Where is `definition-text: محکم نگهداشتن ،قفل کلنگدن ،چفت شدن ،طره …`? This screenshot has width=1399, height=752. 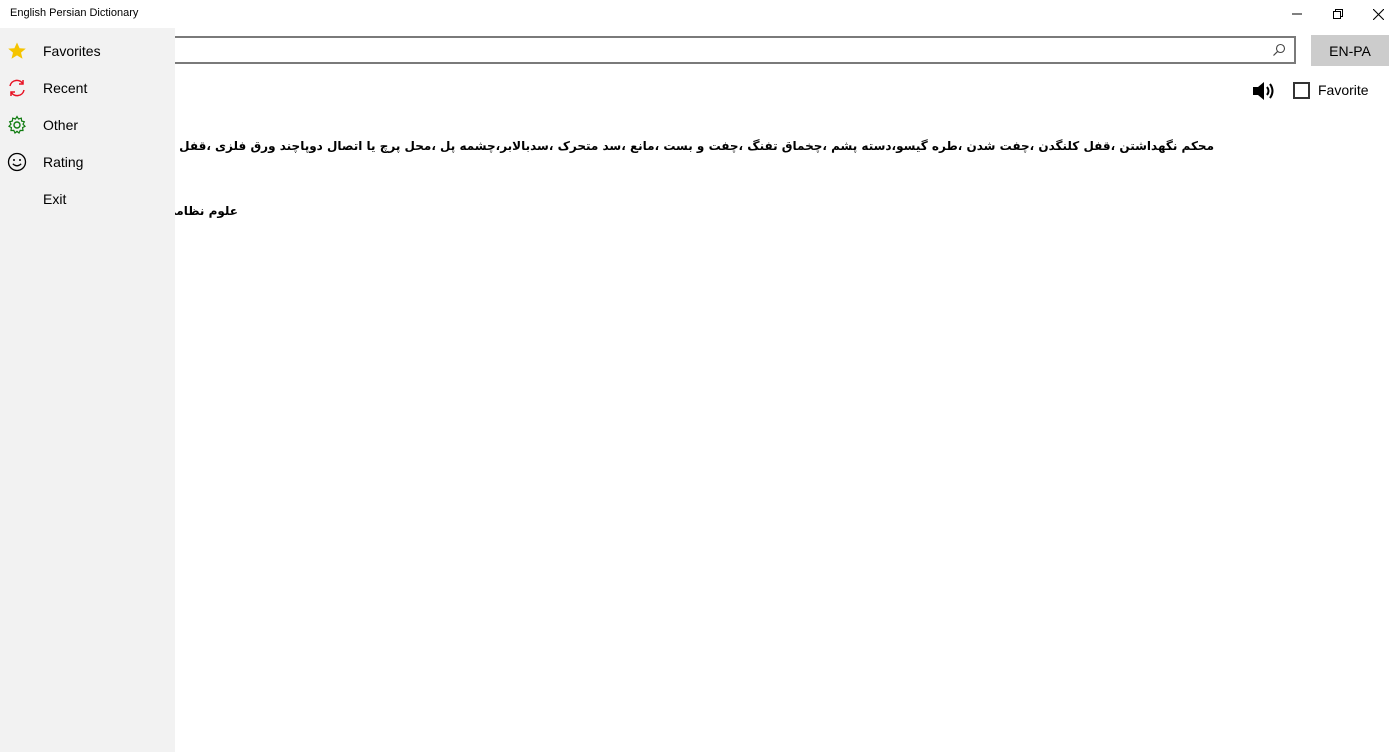 definition-text: محکم نگهداشتن ،قفل کلنگدن ،چفت شدن ،طره … is located at coordinates (607, 146).